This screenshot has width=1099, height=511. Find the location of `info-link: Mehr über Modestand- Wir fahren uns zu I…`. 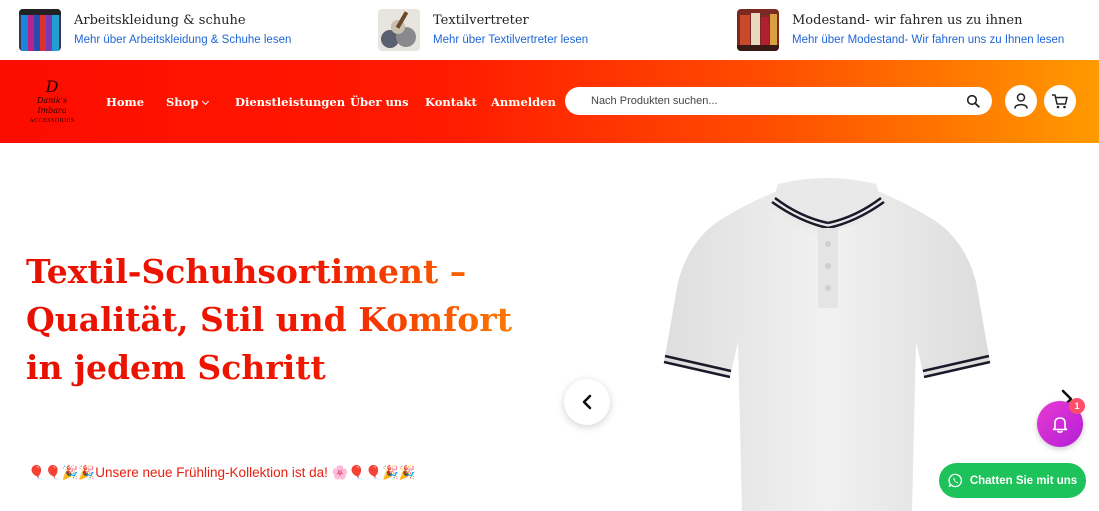

info-link: Mehr über Modestand- Wir fahren uns zu I… is located at coordinates (928, 40).